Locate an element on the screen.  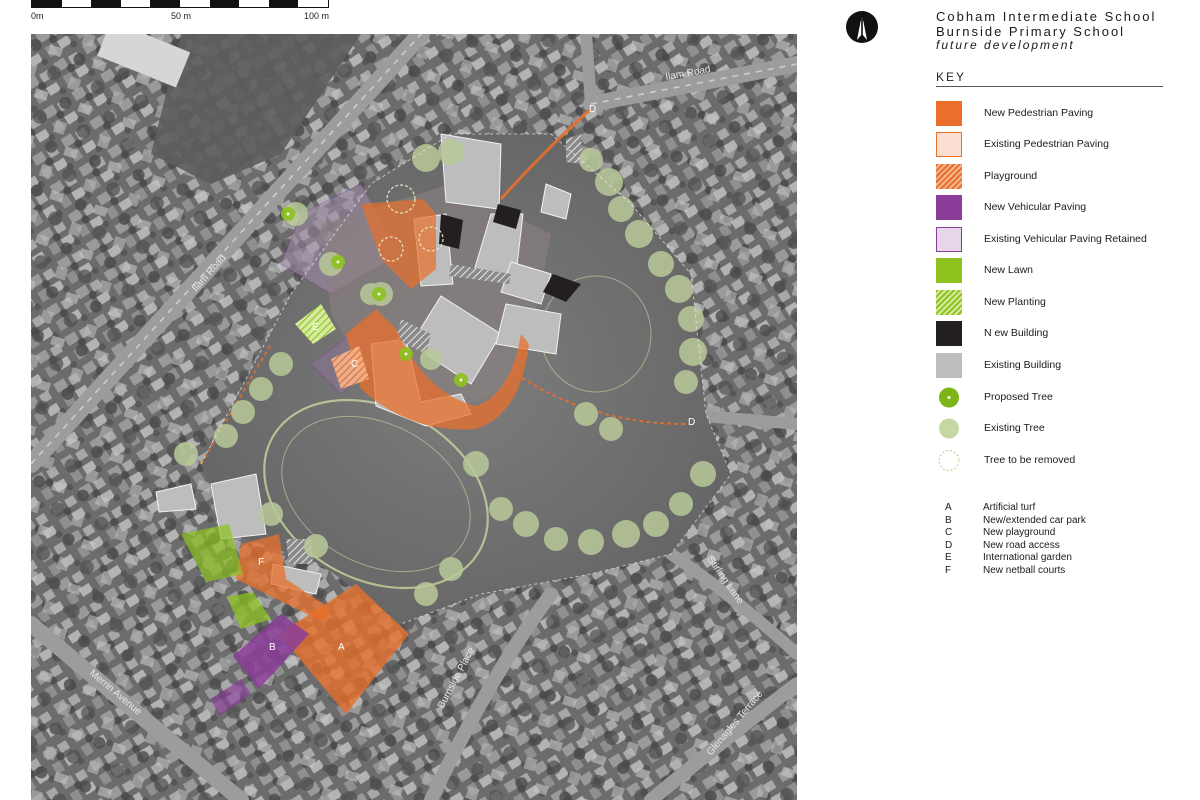
existing-tree-icon is located at coordinates (949, 428).